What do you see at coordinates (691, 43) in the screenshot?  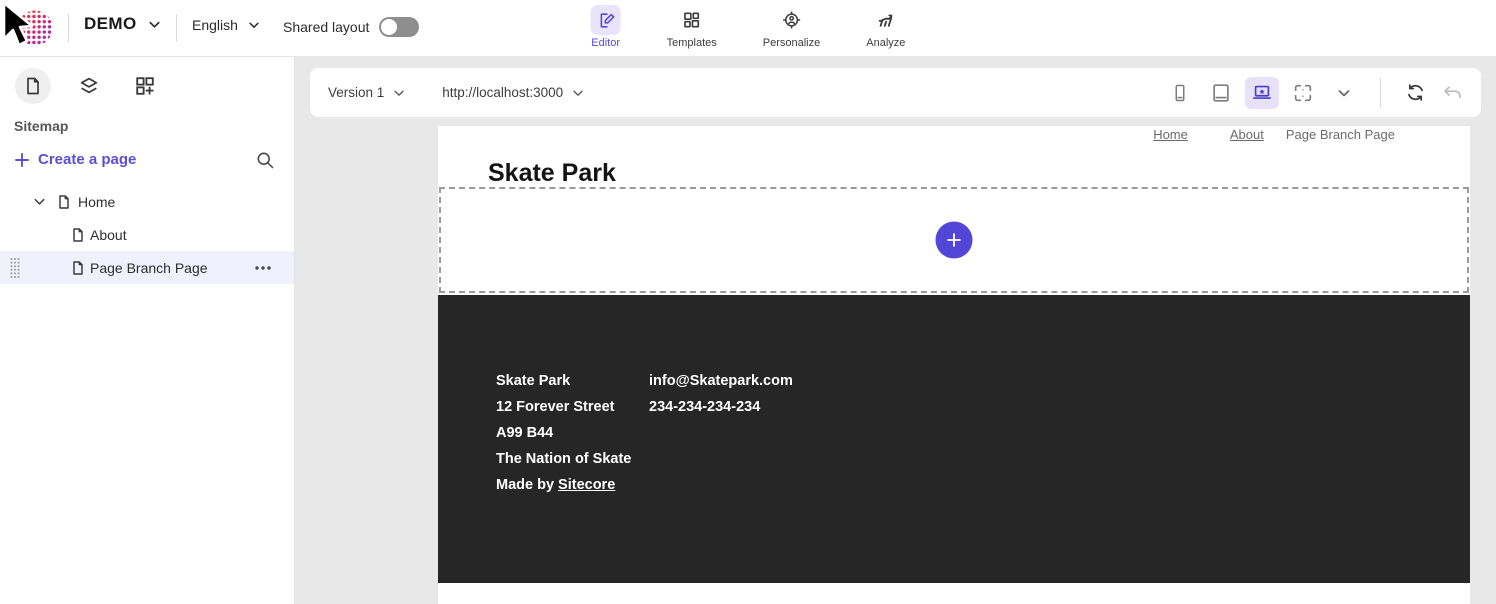 I see `tab-label: Templates` at bounding box center [691, 43].